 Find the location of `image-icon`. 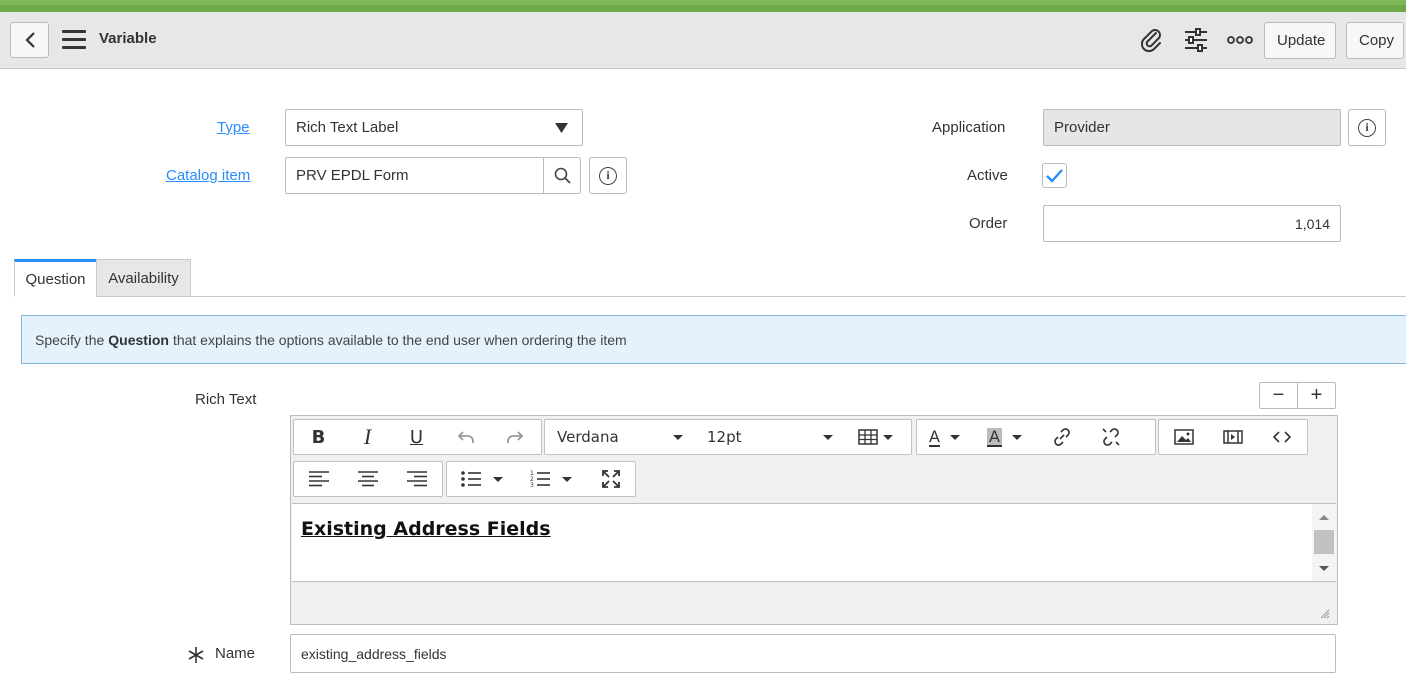

image-icon is located at coordinates (1183, 437).